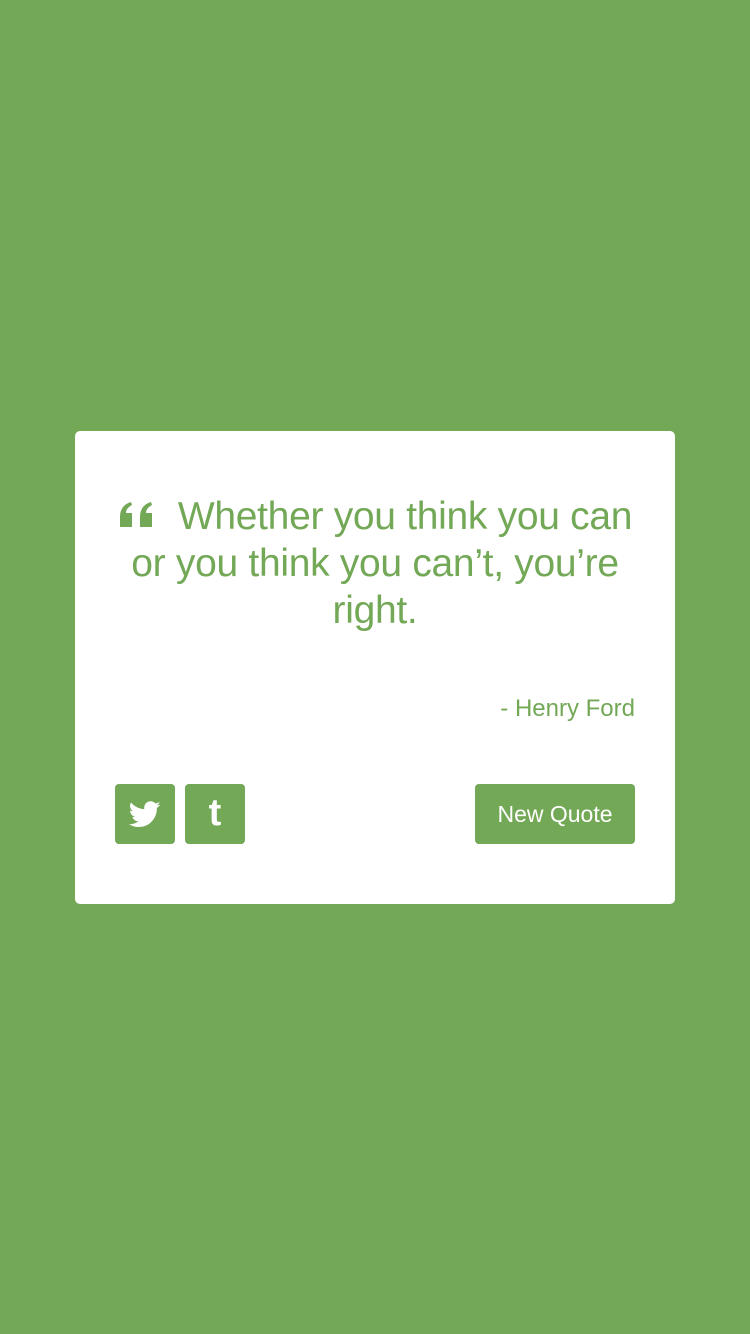  I want to click on new-quote-button: New Quote, so click(555, 814).